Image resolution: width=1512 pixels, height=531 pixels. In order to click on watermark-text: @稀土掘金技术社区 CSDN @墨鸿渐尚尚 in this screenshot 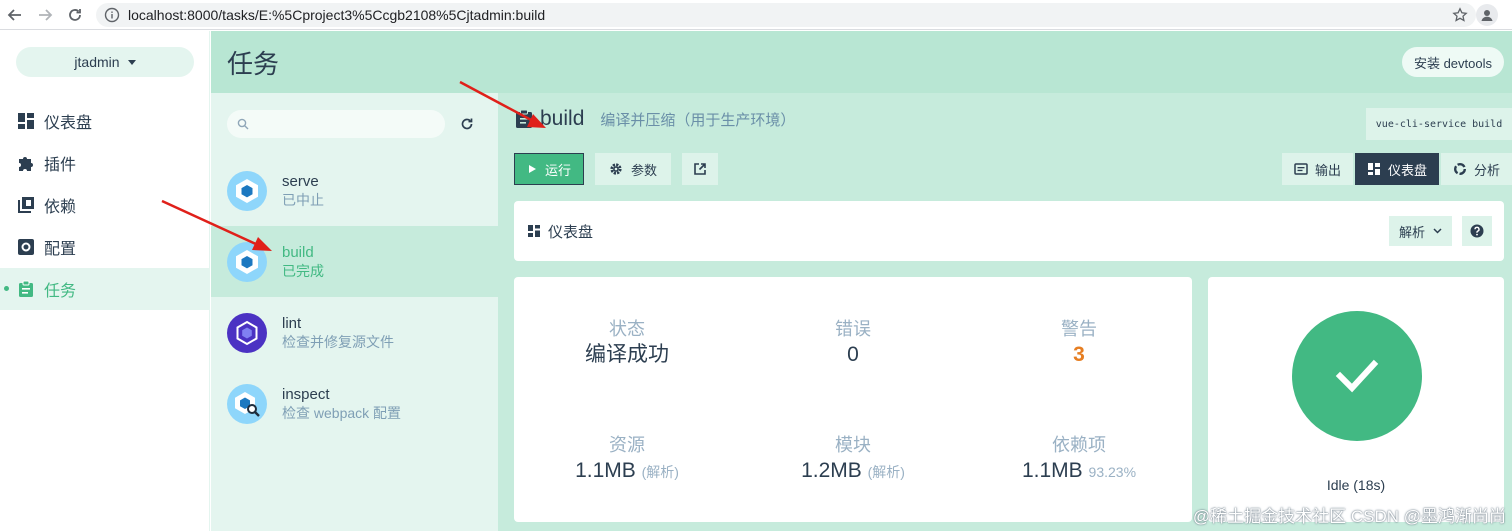, I will do `click(1349, 516)`.